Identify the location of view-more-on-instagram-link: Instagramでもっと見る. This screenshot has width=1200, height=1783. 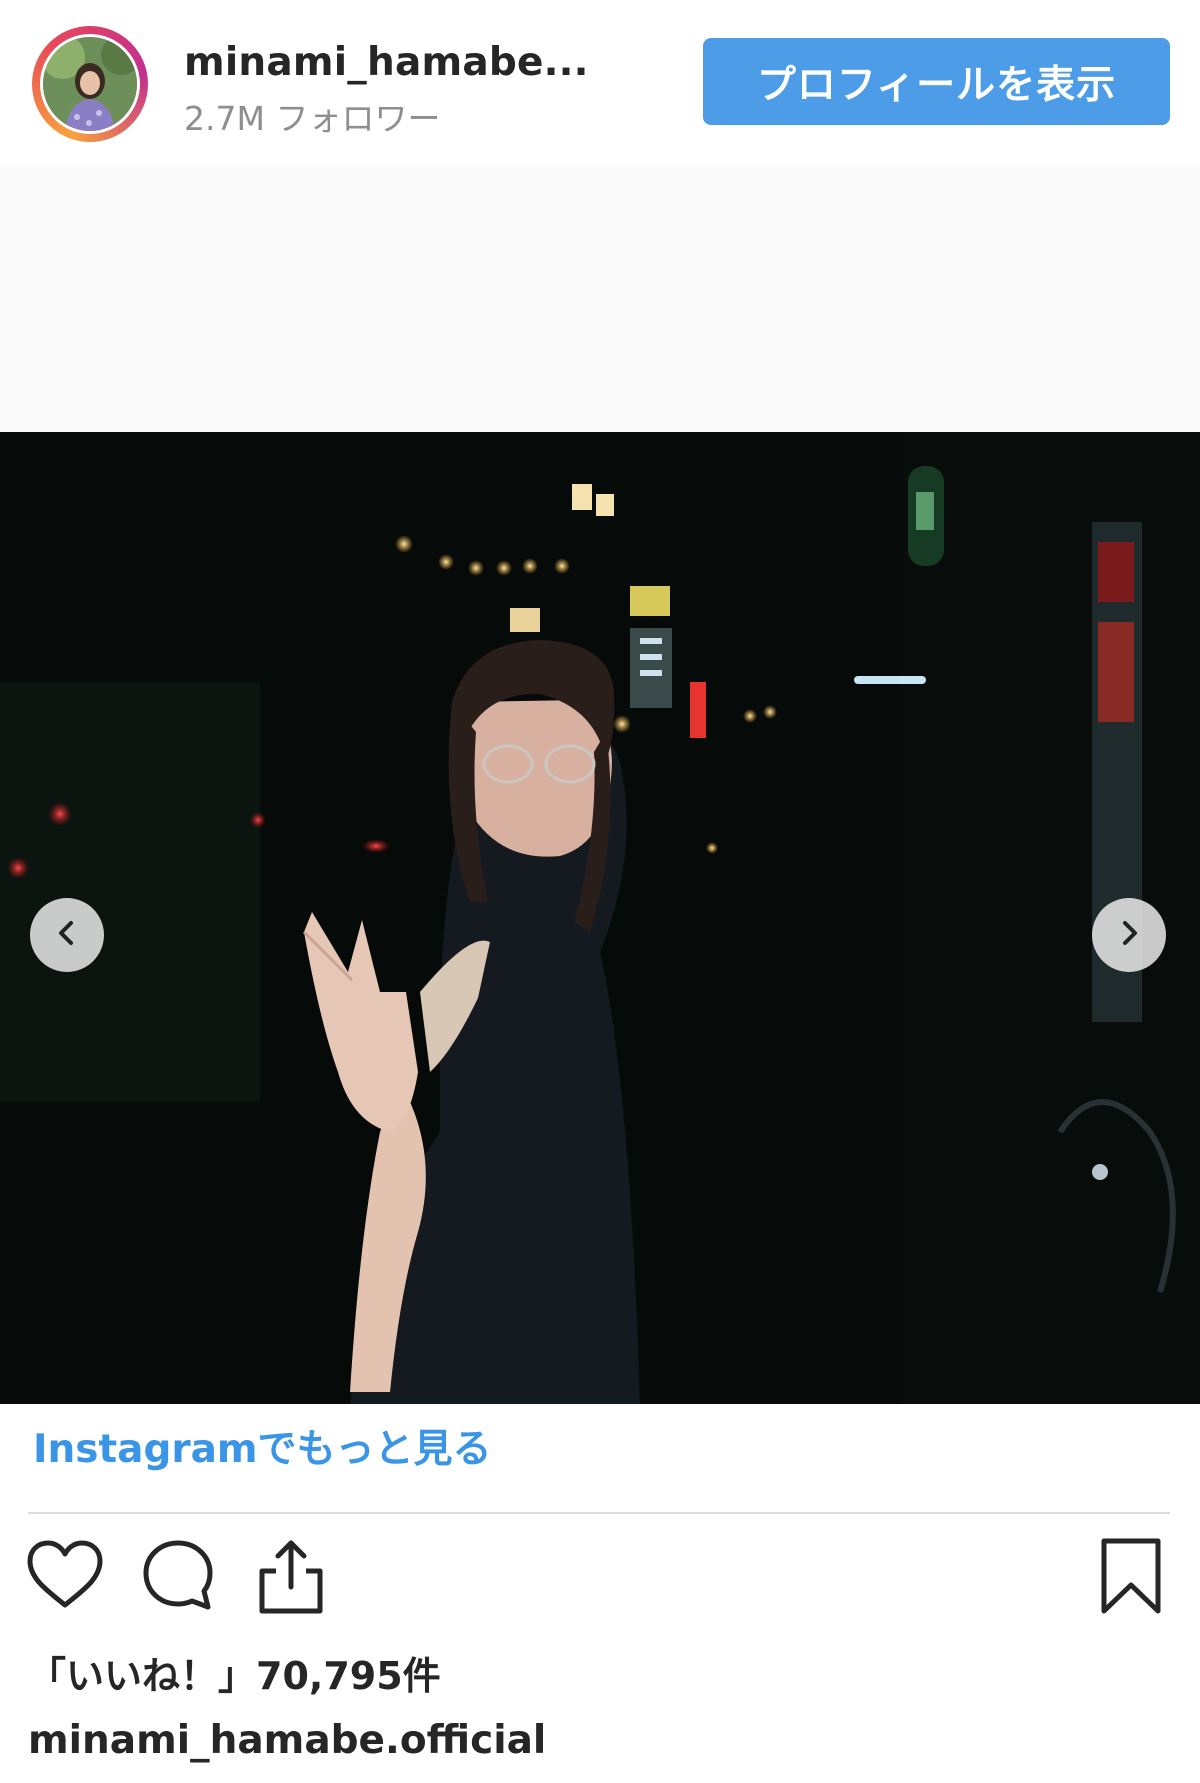
(262, 1446).